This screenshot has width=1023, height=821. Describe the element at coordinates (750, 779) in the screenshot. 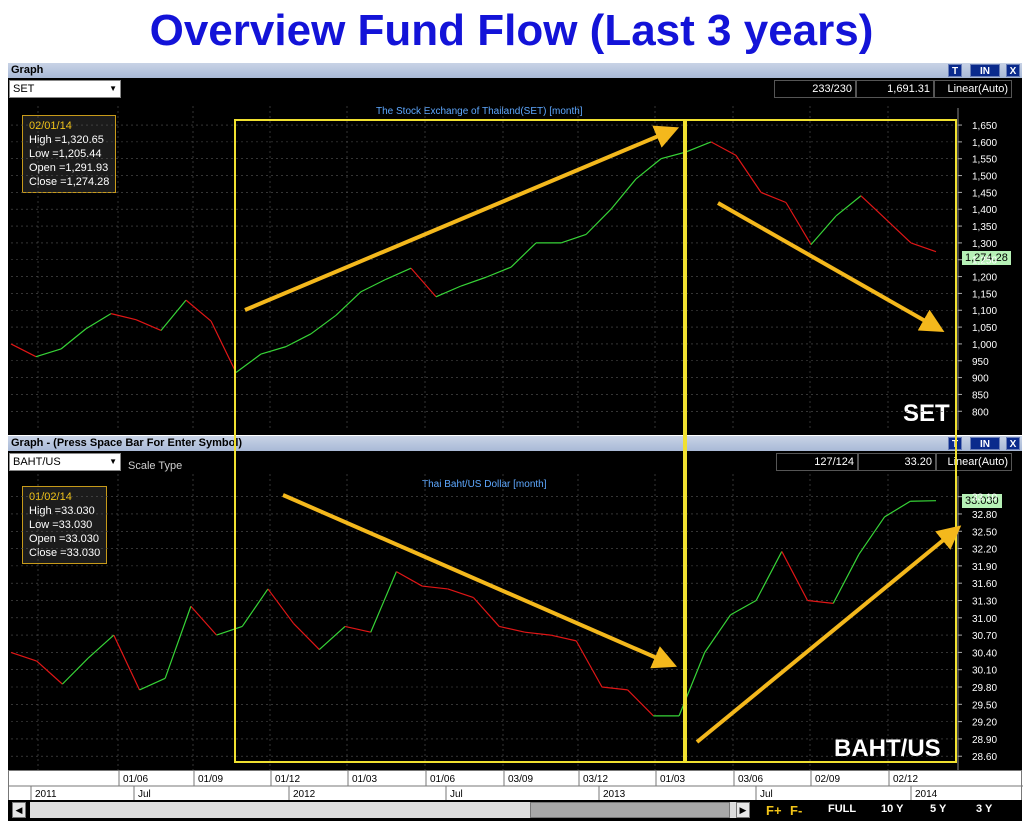

I see `time-tick-label: 03/06` at that location.